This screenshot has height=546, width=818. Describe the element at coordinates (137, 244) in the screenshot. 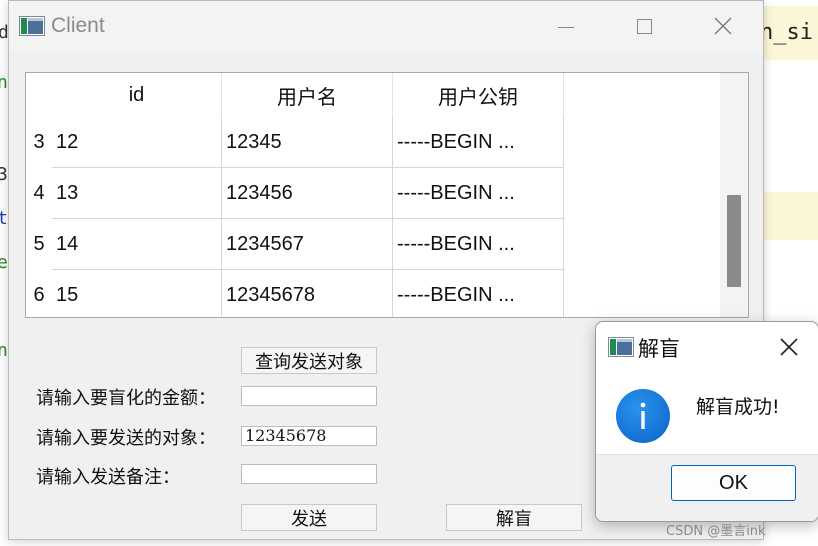

I see `table-cell-id: 14` at that location.